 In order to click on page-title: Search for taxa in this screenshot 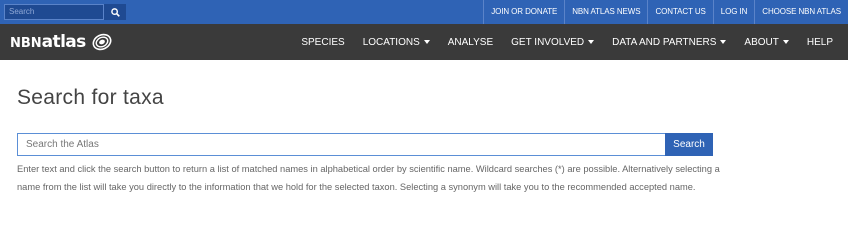, I will do `click(90, 97)`.